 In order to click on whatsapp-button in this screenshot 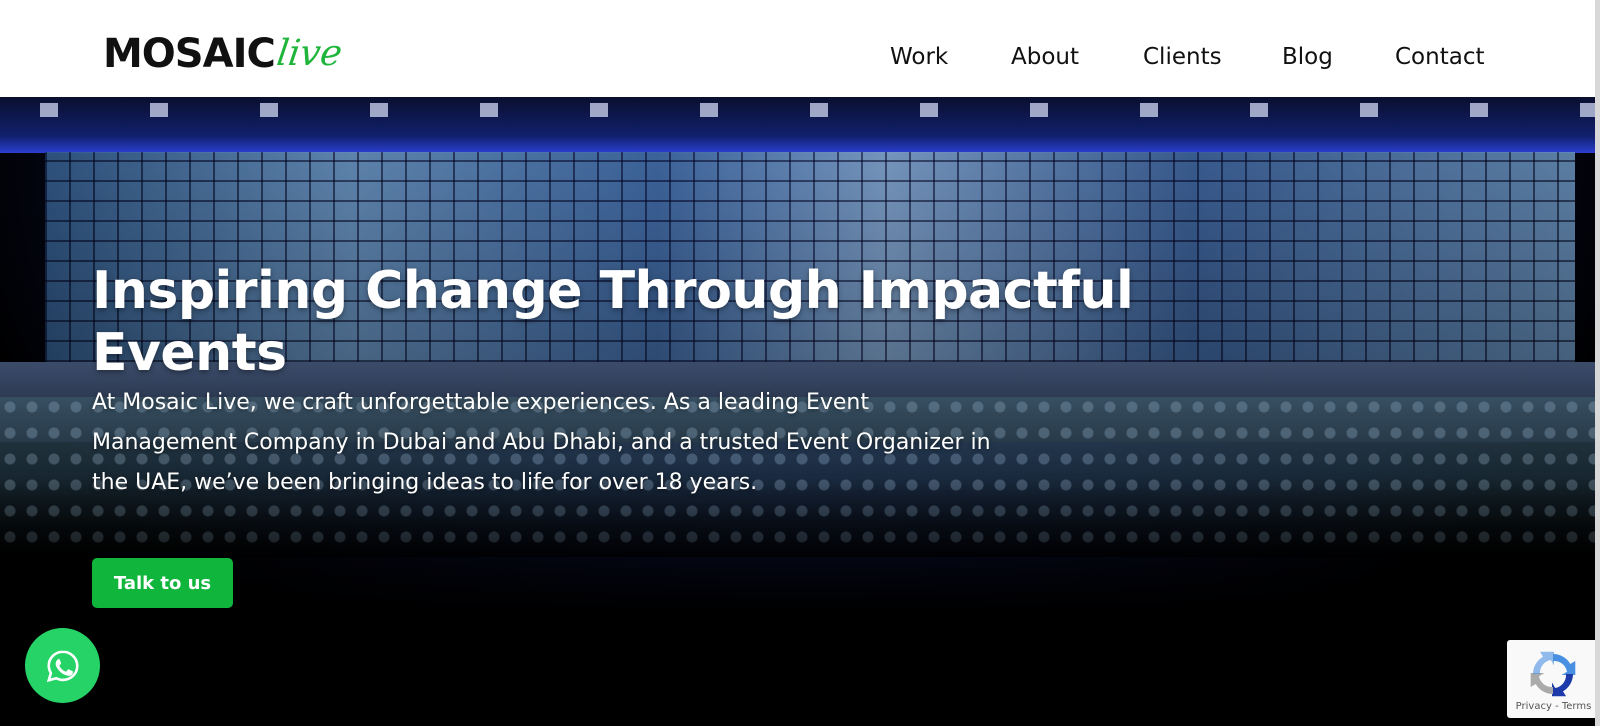, I will do `click(62, 665)`.